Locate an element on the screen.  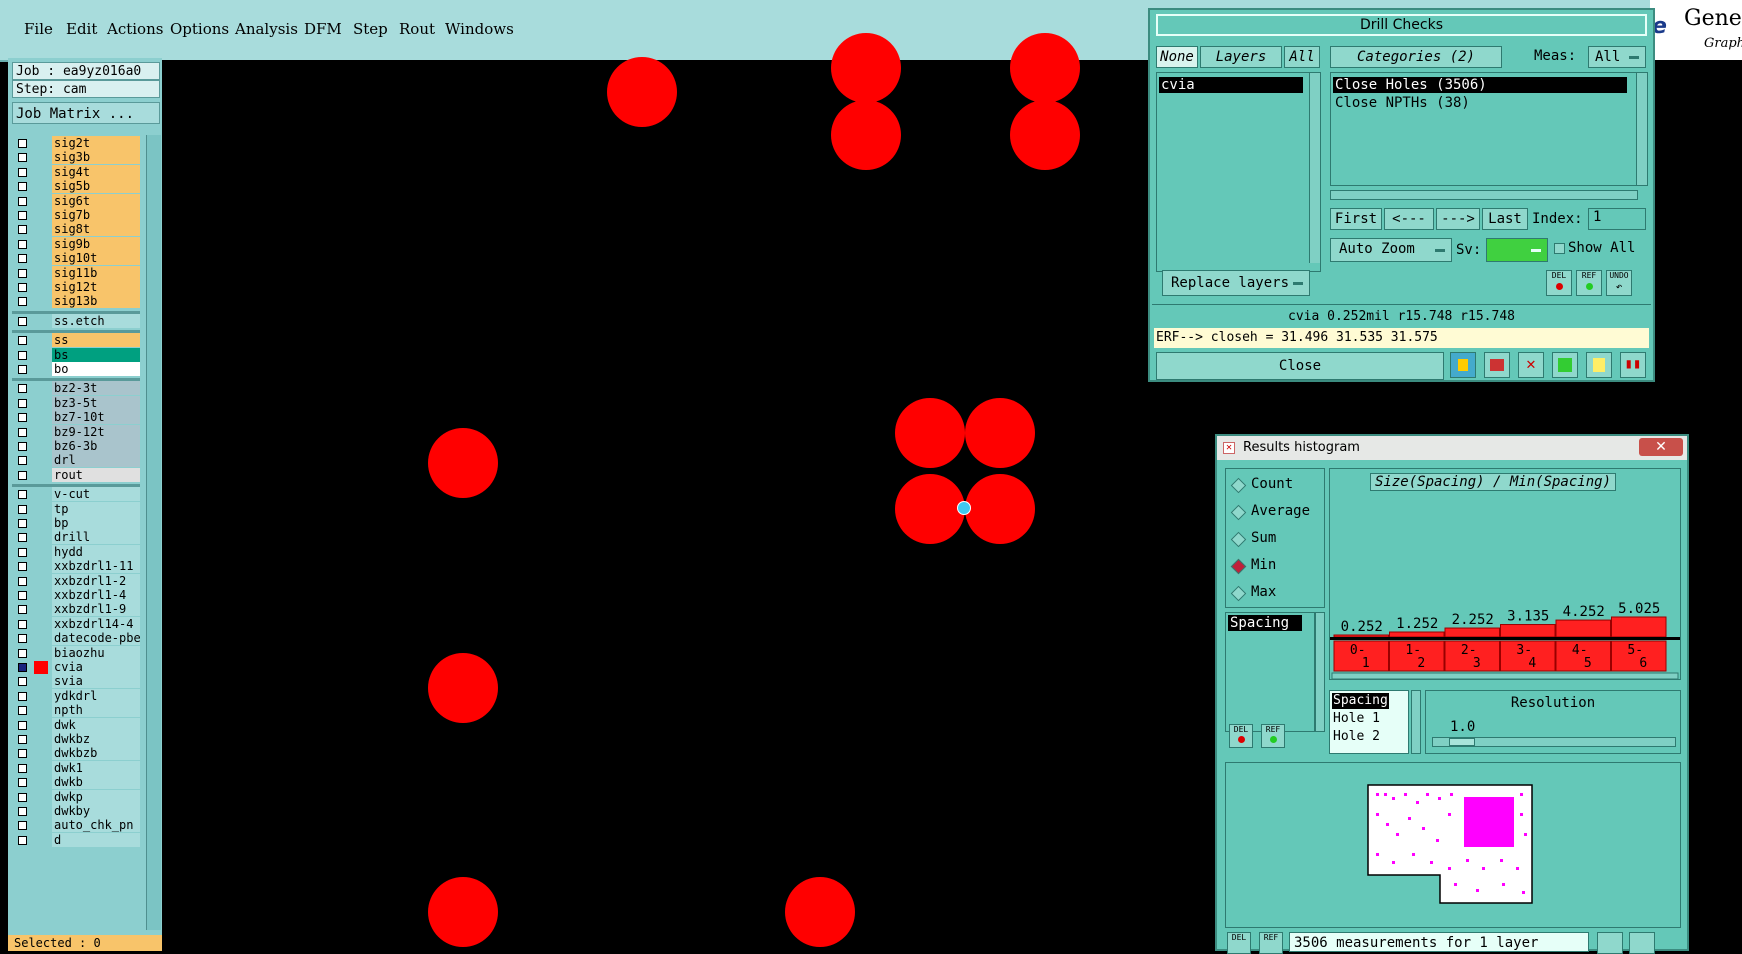
layer-row-ss: ss is located at coordinates (76, 340).